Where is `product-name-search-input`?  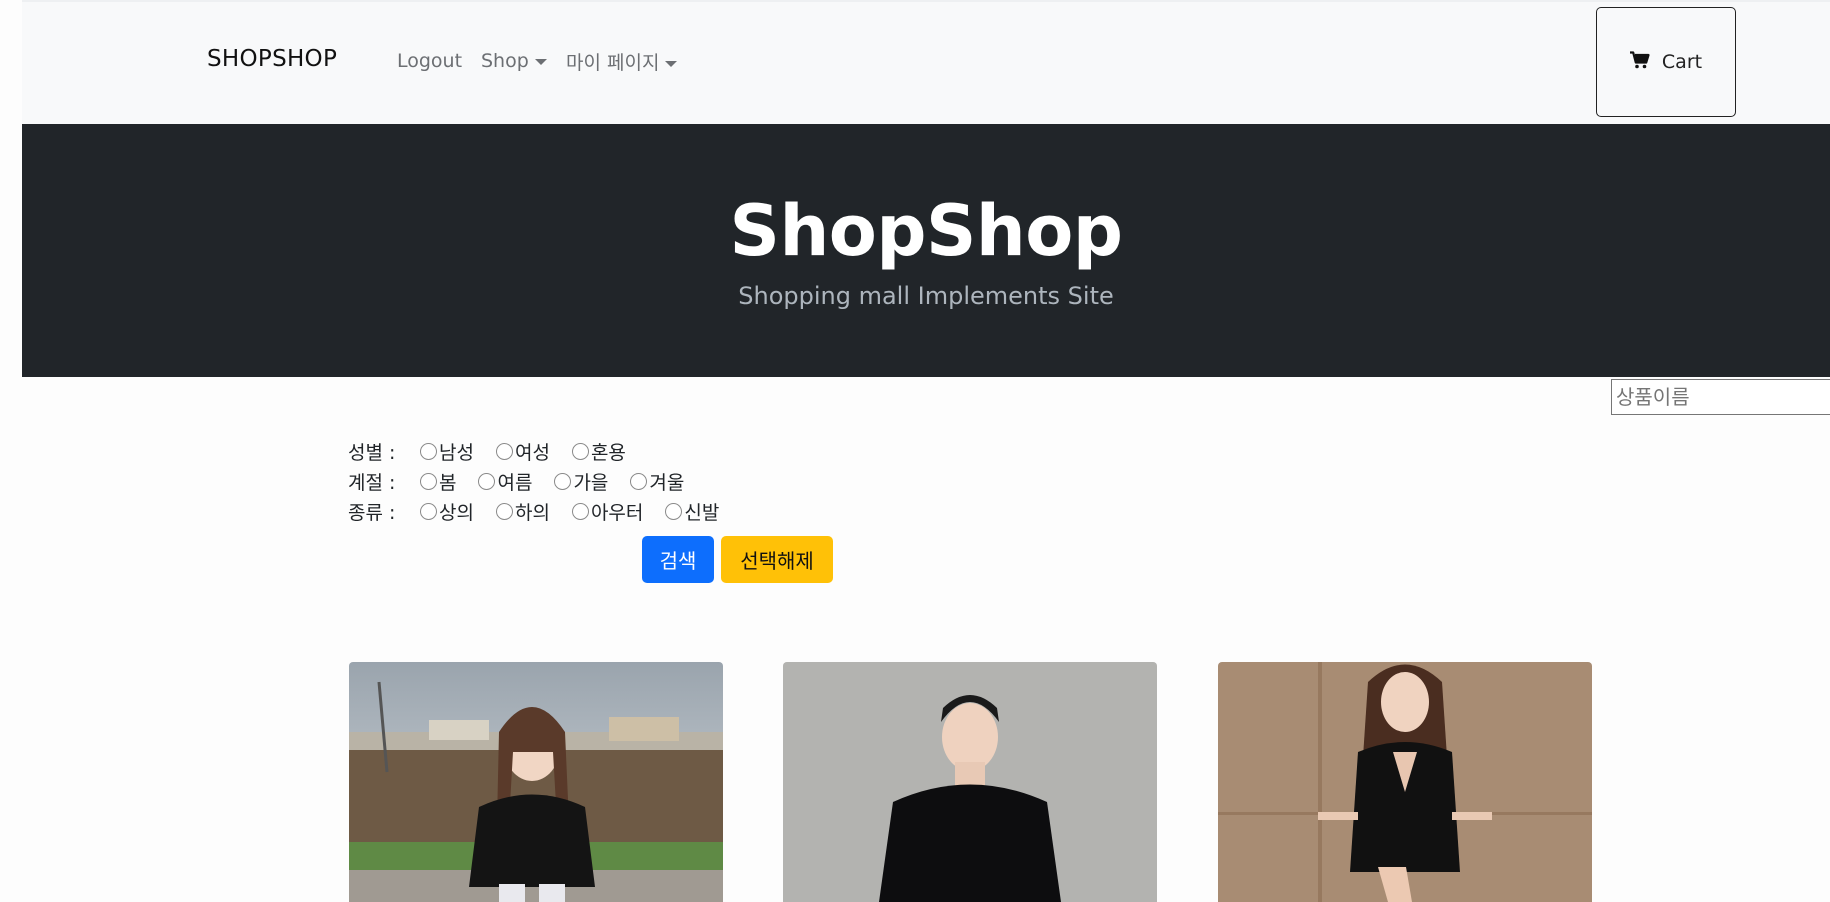
product-name-search-input is located at coordinates (1720, 397).